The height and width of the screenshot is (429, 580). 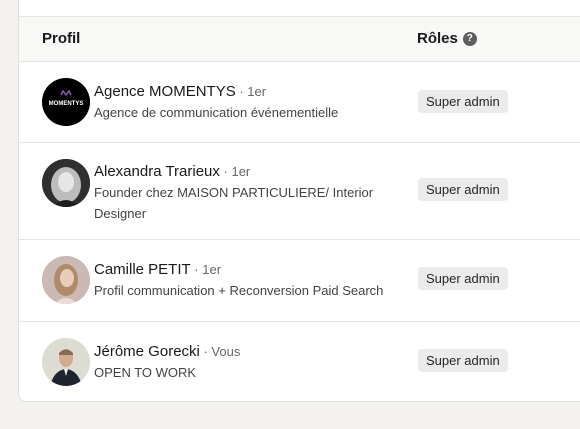 I want to click on roles-label: Rôles, so click(x=437, y=38).